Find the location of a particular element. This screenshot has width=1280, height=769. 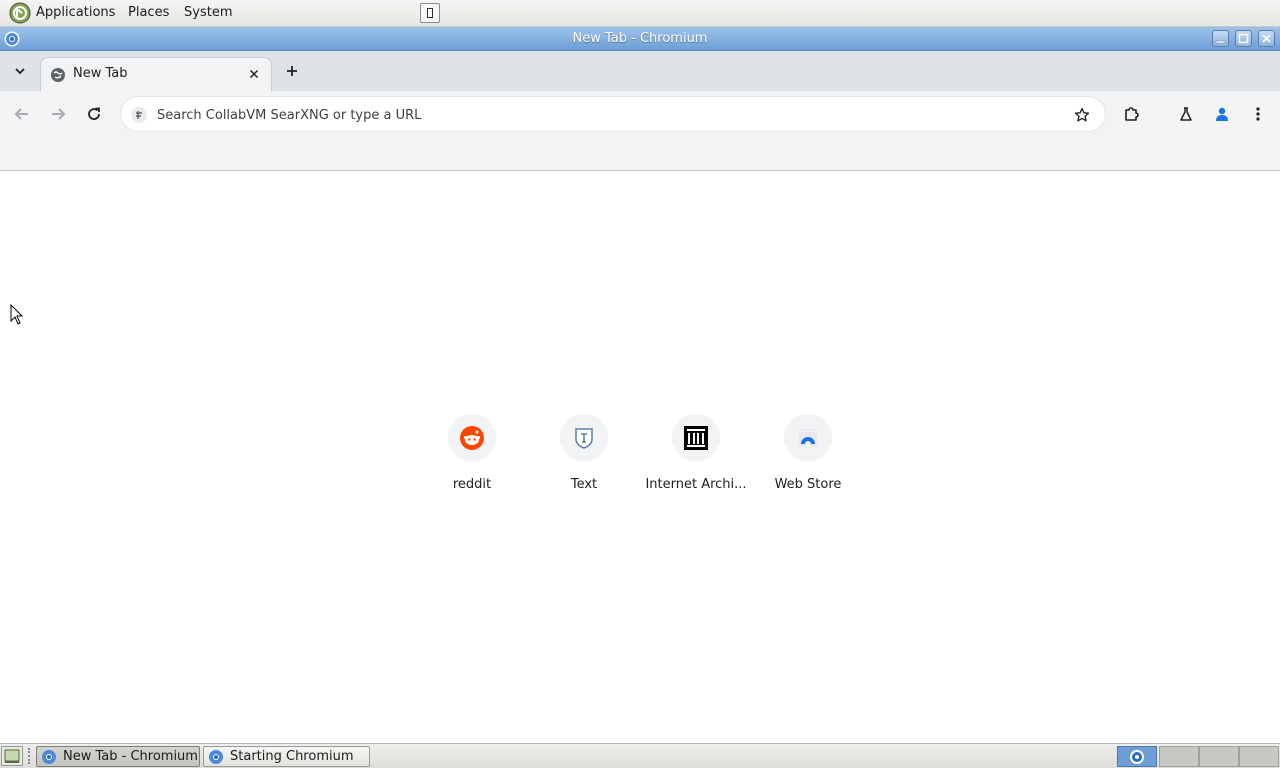

labs-button is located at coordinates (1186, 114).